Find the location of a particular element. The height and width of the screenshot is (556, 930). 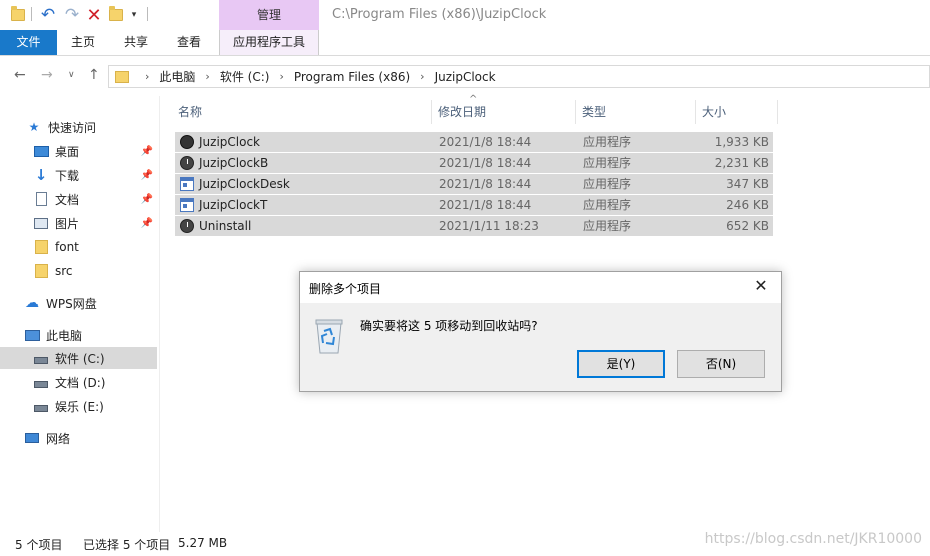

customize-toolbar-icon: ▾ is located at coordinates (134, 15).